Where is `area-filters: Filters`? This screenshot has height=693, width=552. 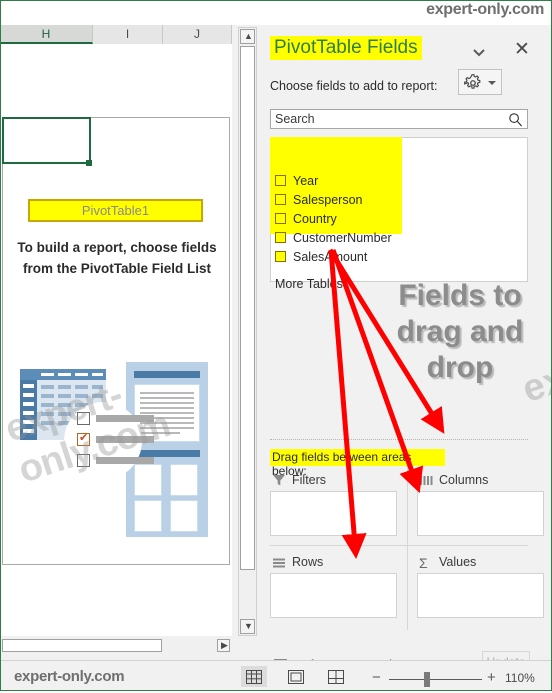 area-filters: Filters is located at coordinates (334, 503).